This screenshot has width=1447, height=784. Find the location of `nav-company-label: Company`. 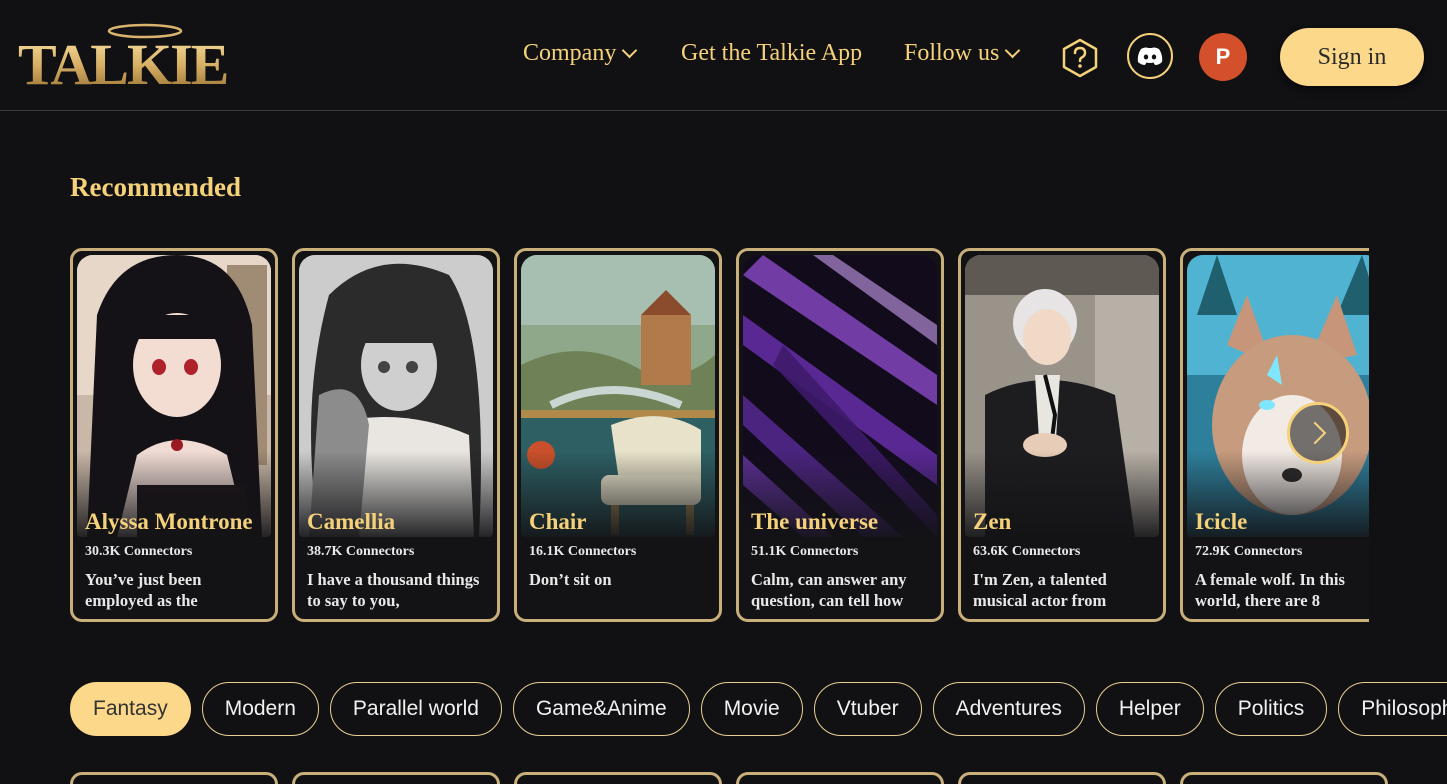

nav-company-label: Company is located at coordinates (570, 53).